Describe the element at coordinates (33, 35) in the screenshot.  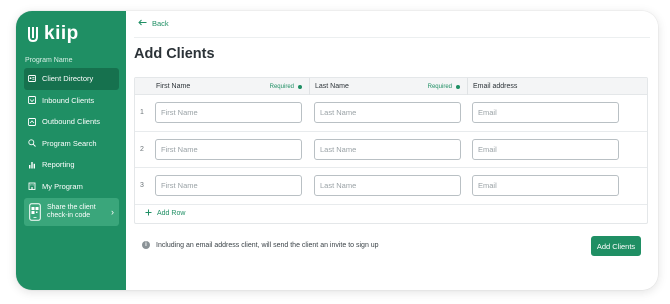
I see `logo-mark-icon` at that location.